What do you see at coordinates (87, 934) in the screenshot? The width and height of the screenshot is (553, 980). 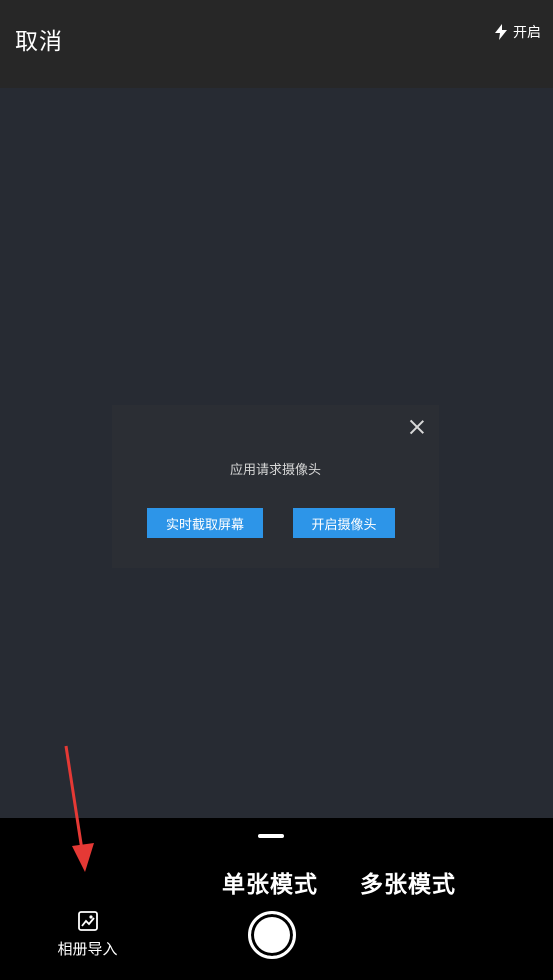 I see `album-import-button: 相册导入` at bounding box center [87, 934].